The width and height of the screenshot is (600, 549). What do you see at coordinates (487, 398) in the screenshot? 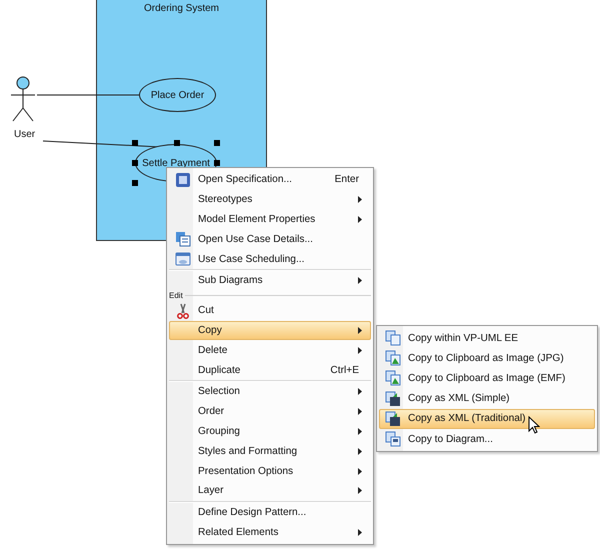
I see `menu-item: Copy as XML (Simple)` at bounding box center [487, 398].